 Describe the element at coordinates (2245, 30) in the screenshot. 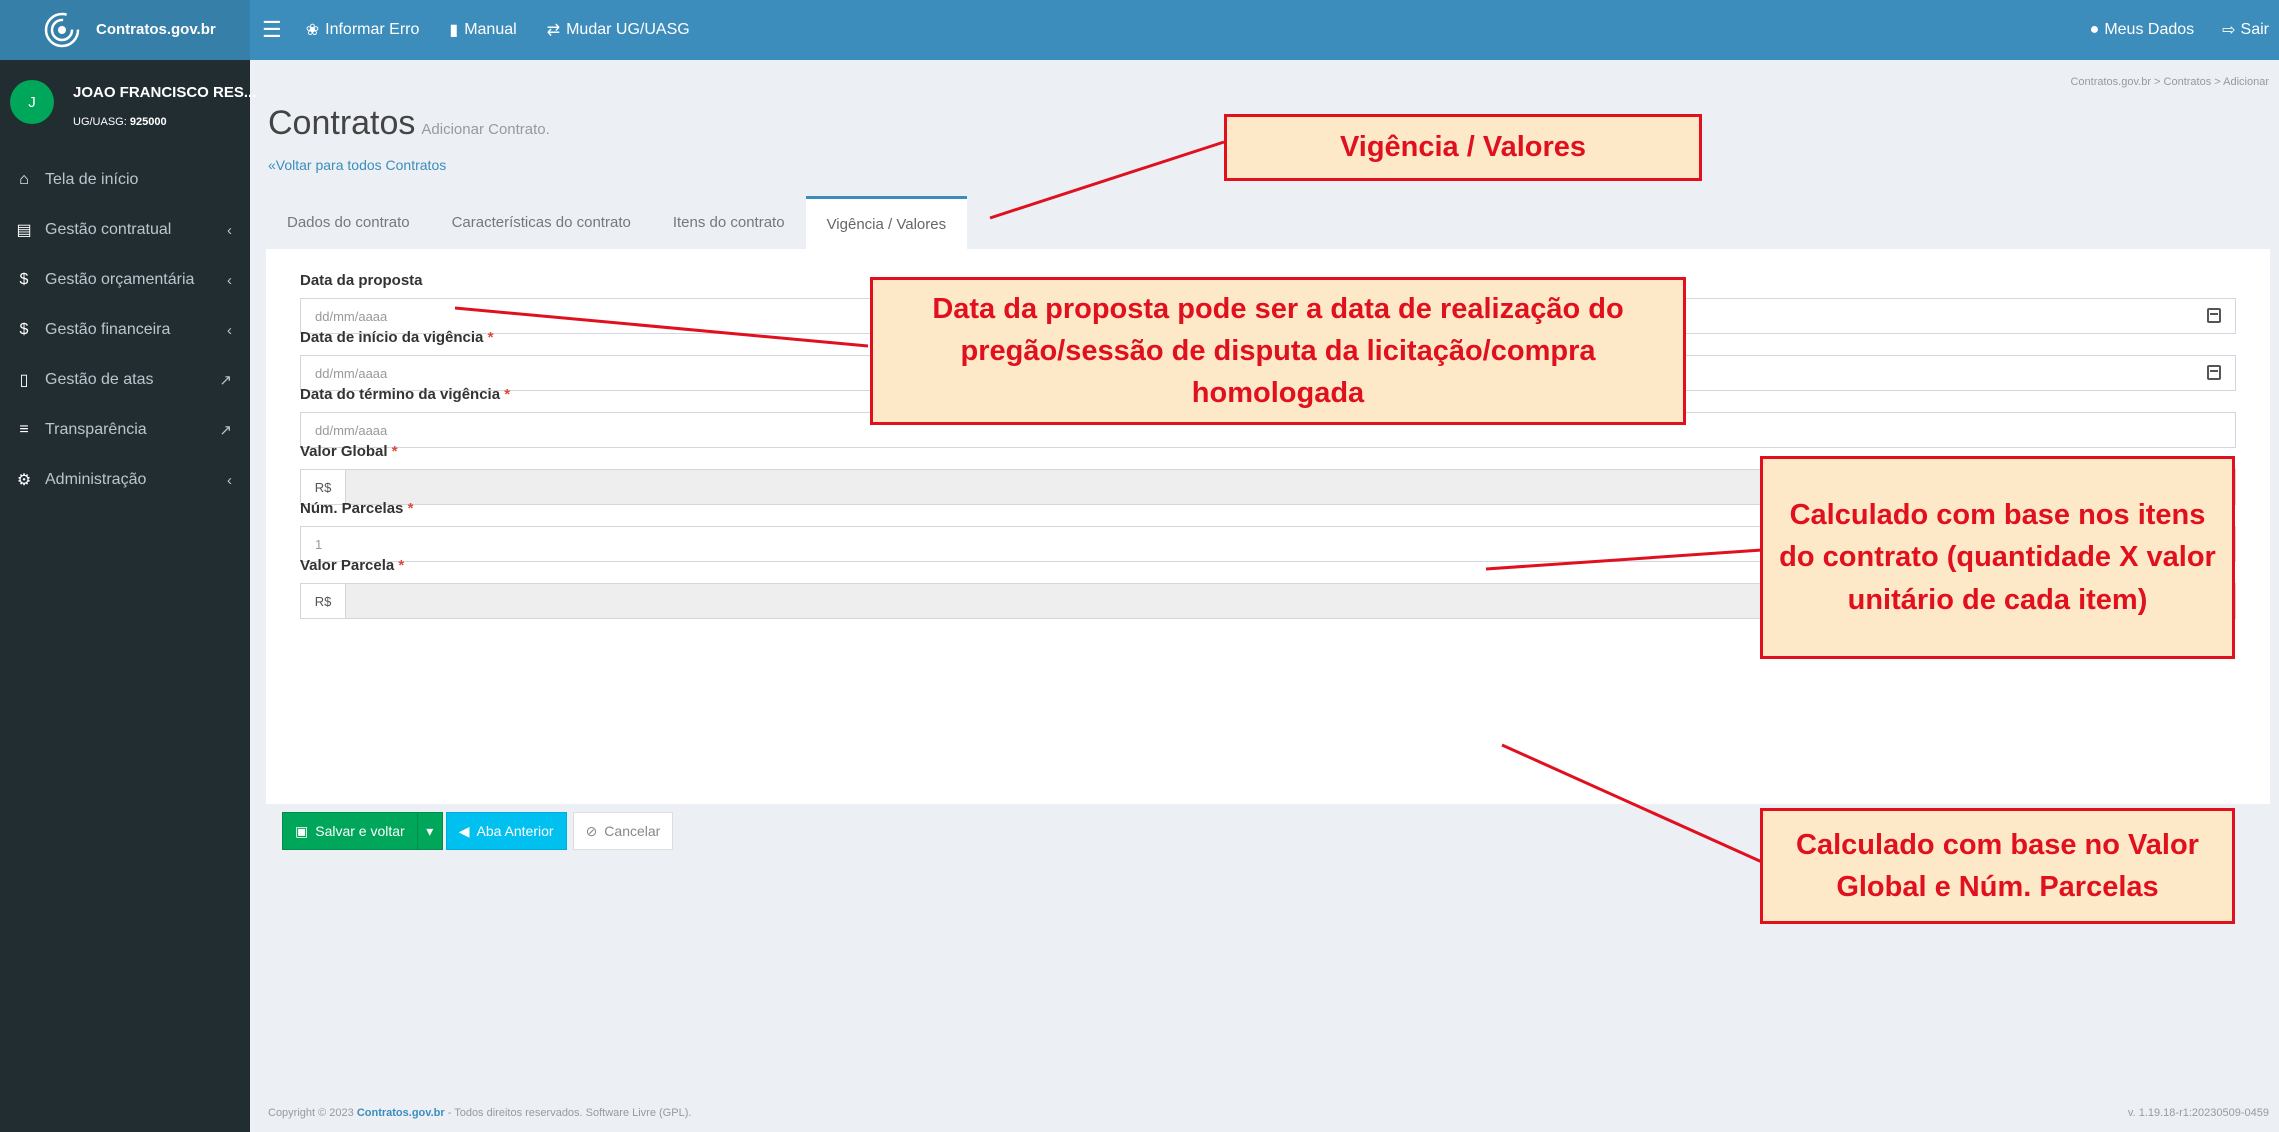

I see `sair-link: ⇨ Sair` at that location.